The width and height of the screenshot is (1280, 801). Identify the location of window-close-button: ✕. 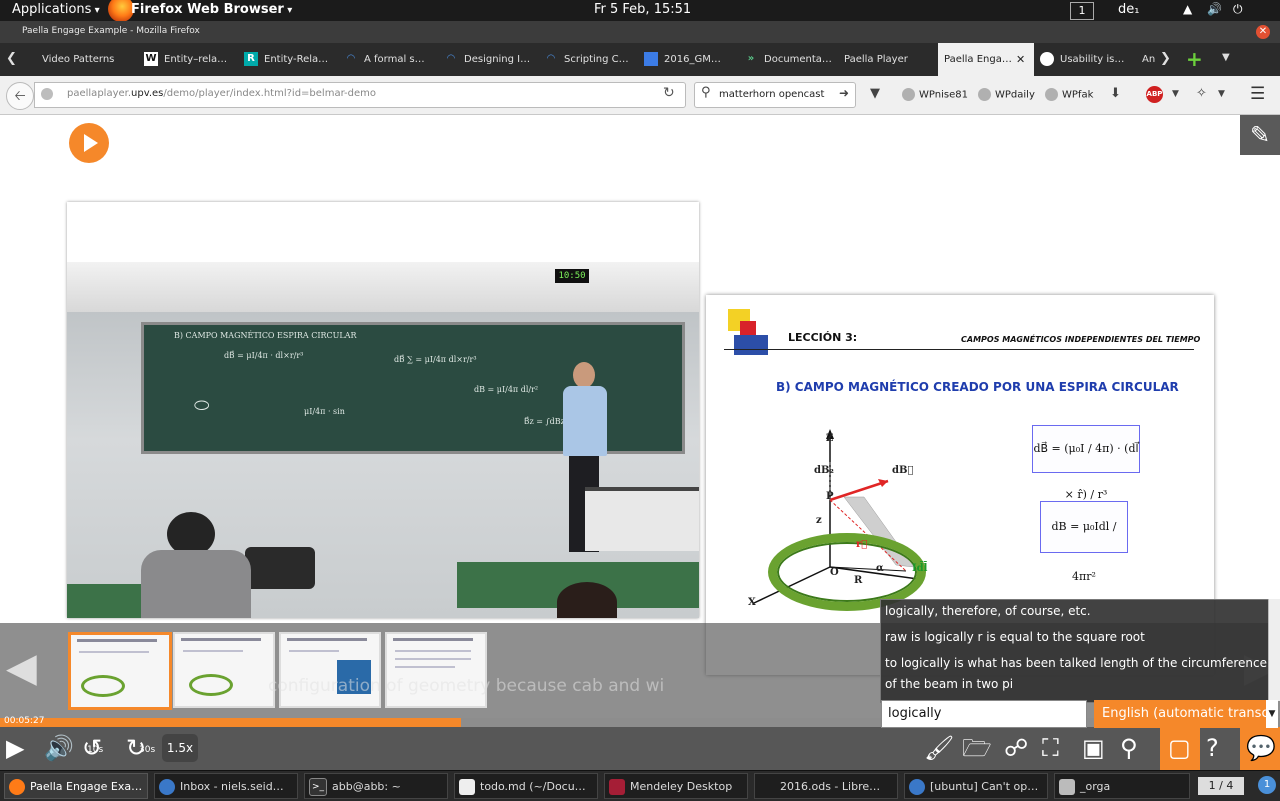
(1263, 32).